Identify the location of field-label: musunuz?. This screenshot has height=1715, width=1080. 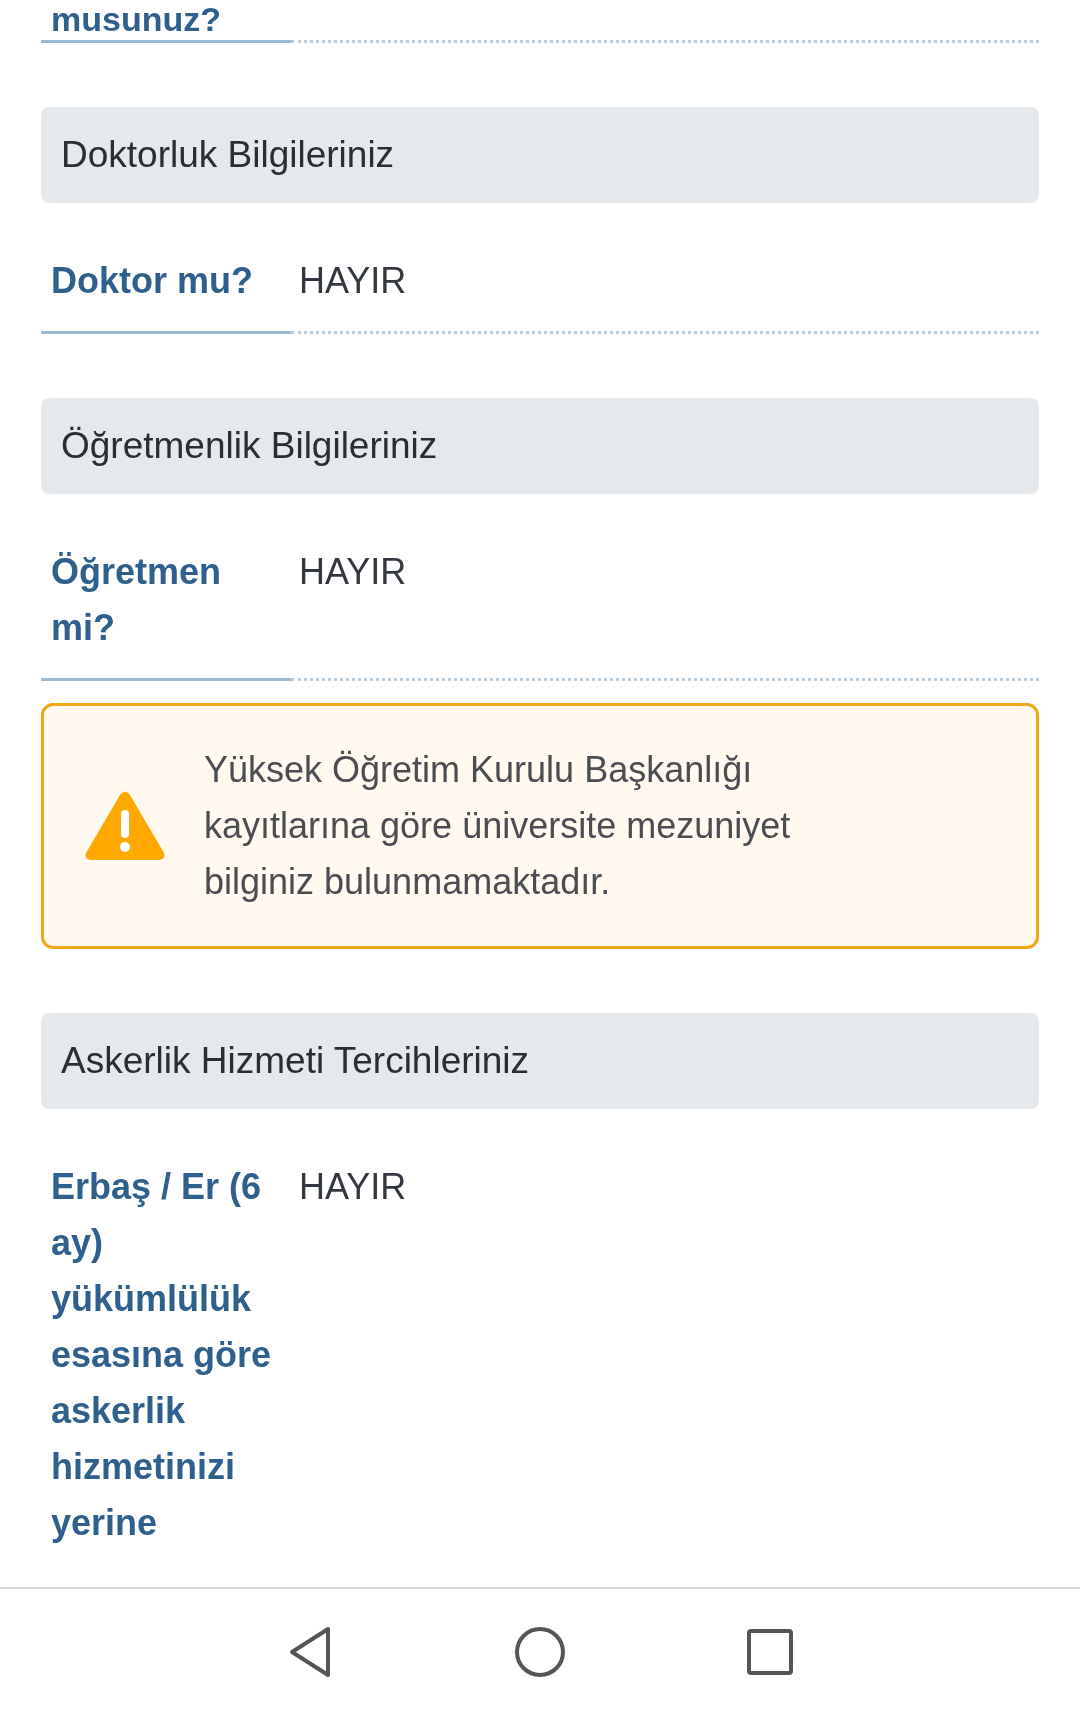
(136, 19).